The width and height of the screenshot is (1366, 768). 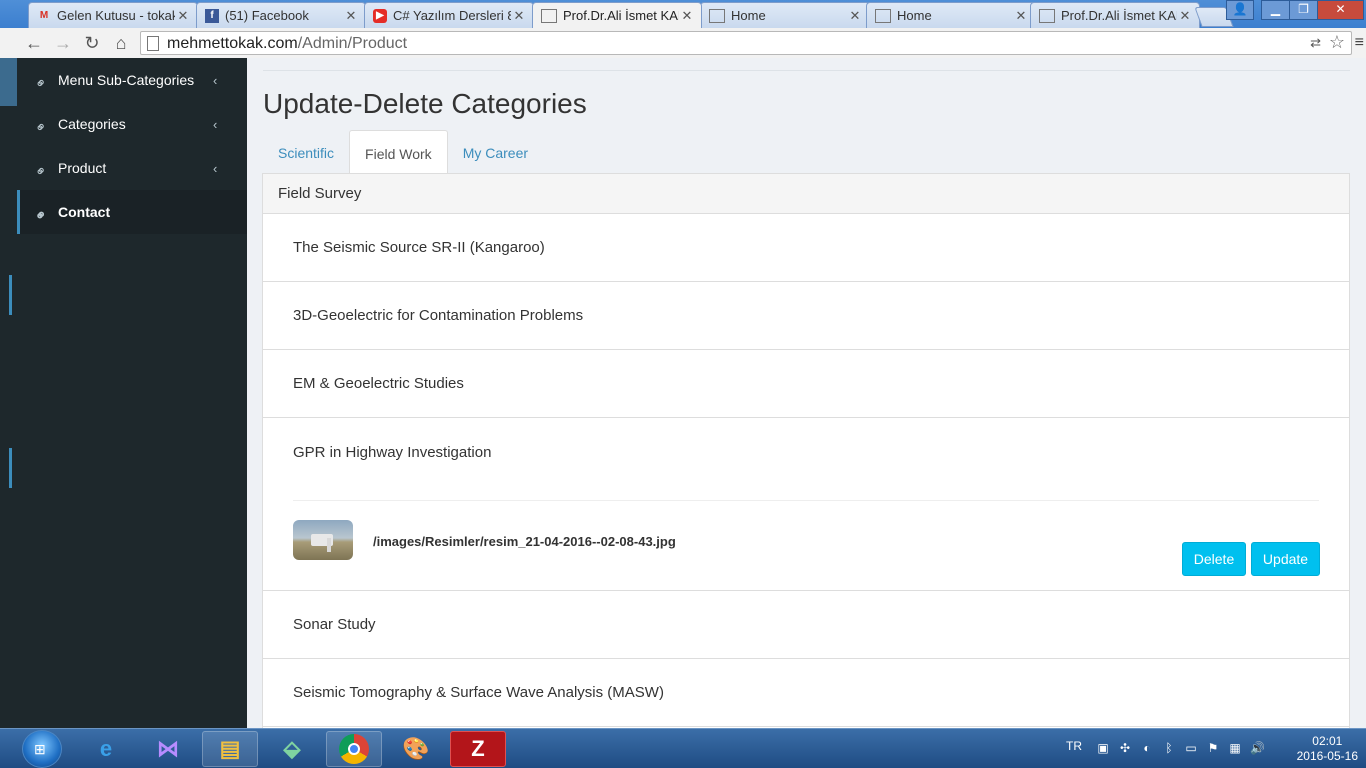 What do you see at coordinates (1285, 559) in the screenshot?
I see `update-button: Update` at bounding box center [1285, 559].